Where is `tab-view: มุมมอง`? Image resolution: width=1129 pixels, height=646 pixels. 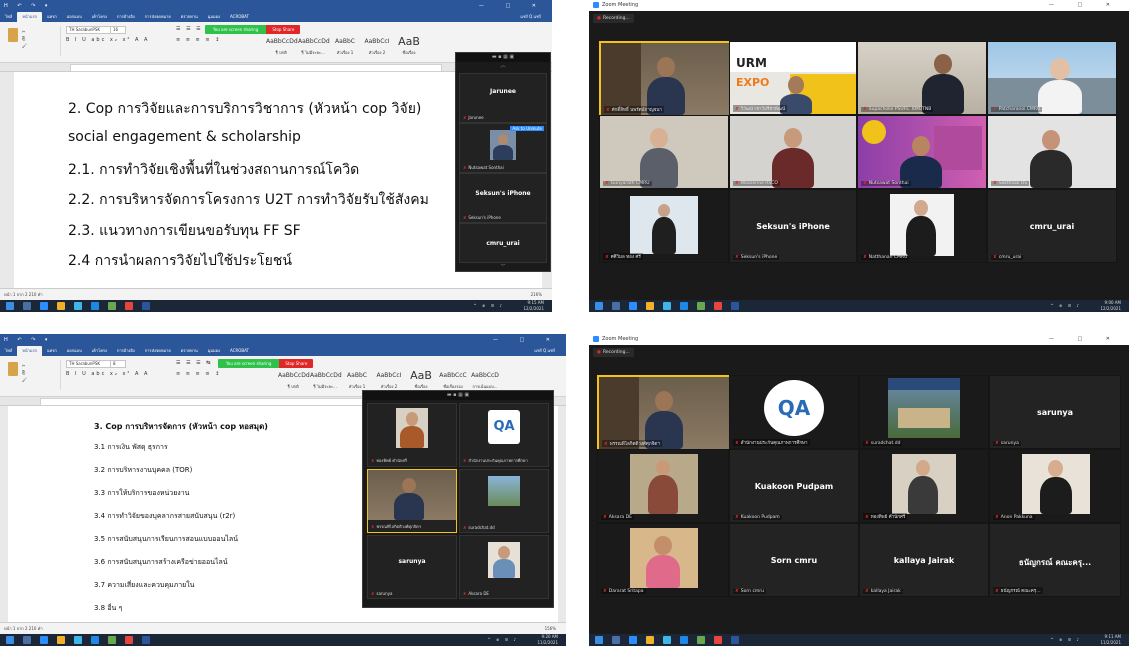 tab-view: มุมมอง is located at coordinates (214, 17).